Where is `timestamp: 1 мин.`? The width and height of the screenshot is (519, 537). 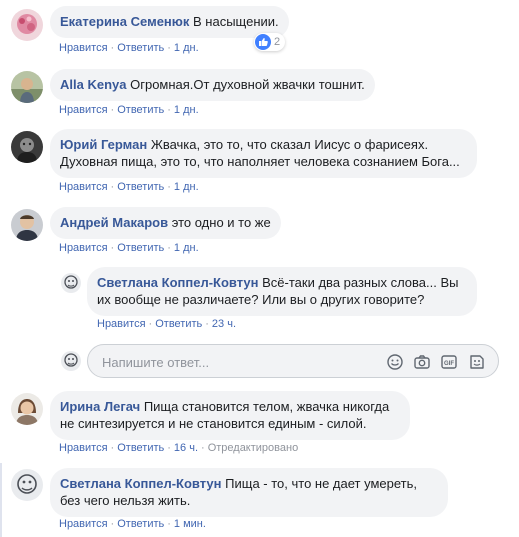 timestamp: 1 мин. is located at coordinates (190, 524).